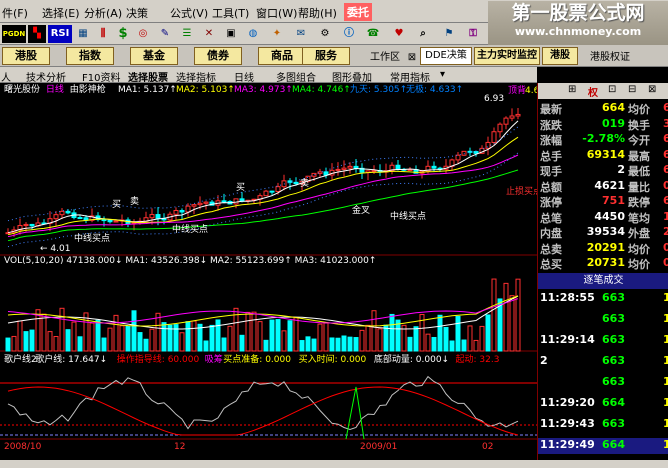 Image resolution: width=668 pixels, height=468 pixels. What do you see at coordinates (551, 156) in the screenshot?
I see `quote-label: 总手` at bounding box center [551, 156].